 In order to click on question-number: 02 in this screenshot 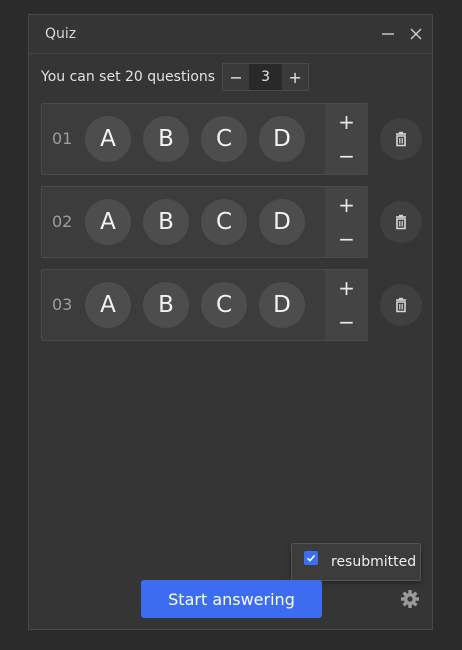, I will do `click(62, 221)`.